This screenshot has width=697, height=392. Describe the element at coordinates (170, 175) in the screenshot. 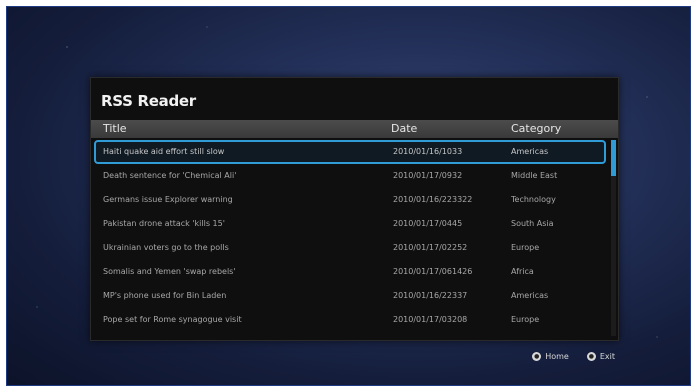

I see `row-title: Death sentence for 'Chemical Ali'` at that location.